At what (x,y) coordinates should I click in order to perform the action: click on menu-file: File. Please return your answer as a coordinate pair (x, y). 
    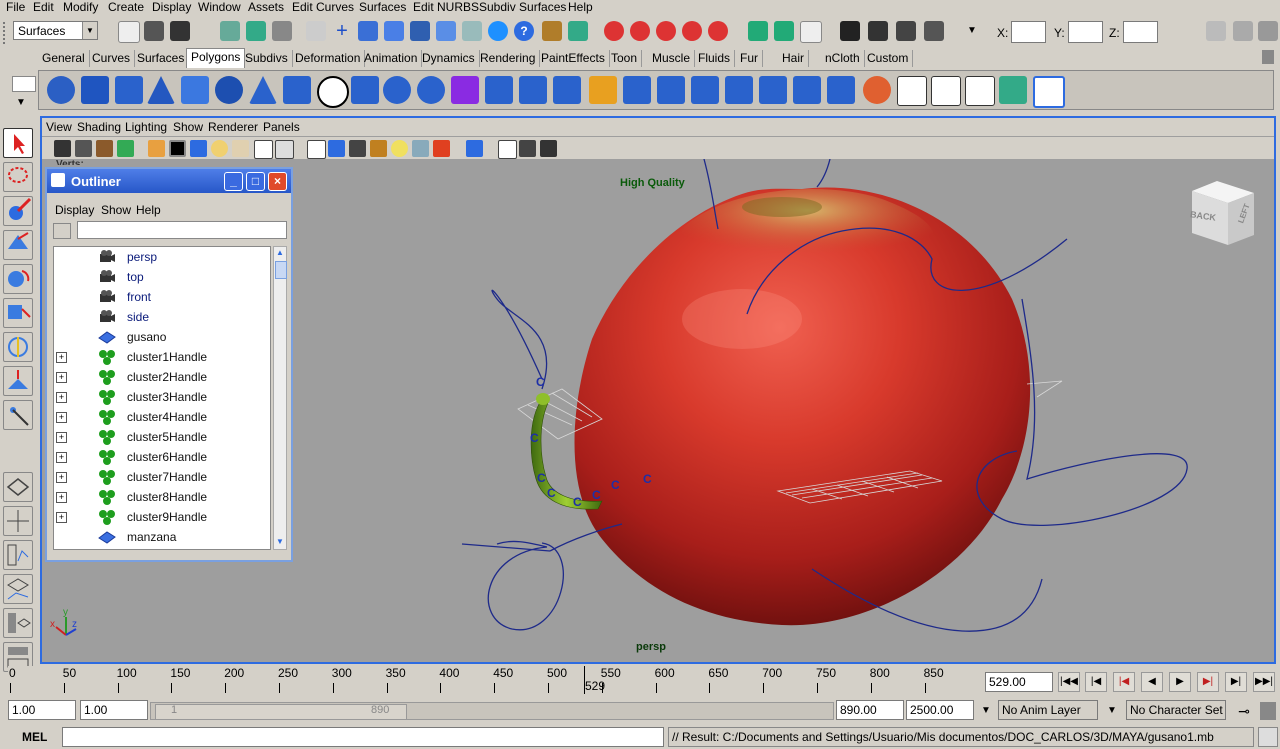
    Looking at the image, I should click on (15, 7).